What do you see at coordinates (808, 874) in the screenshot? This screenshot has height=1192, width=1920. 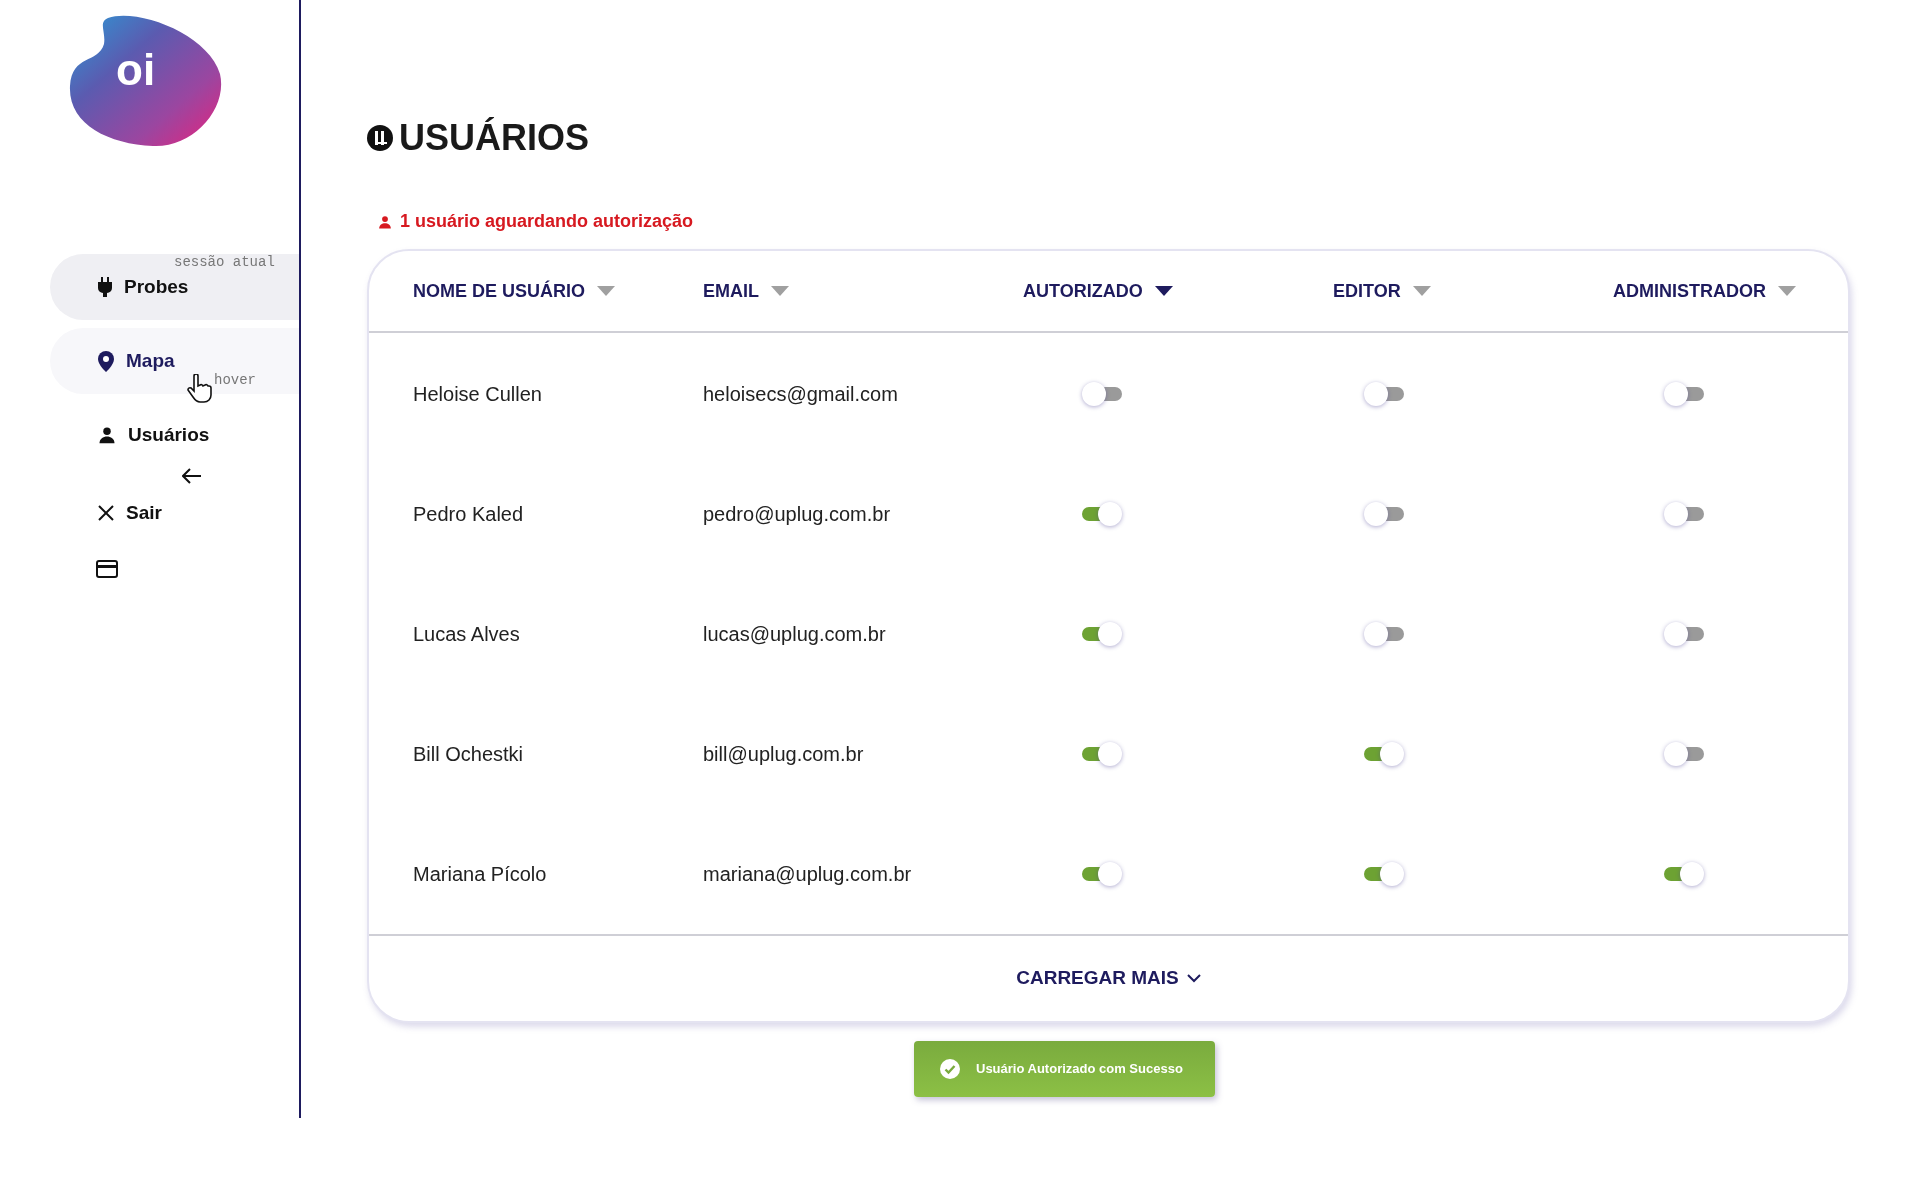 I see `user-email: mariana@uplug.com.br` at bounding box center [808, 874].